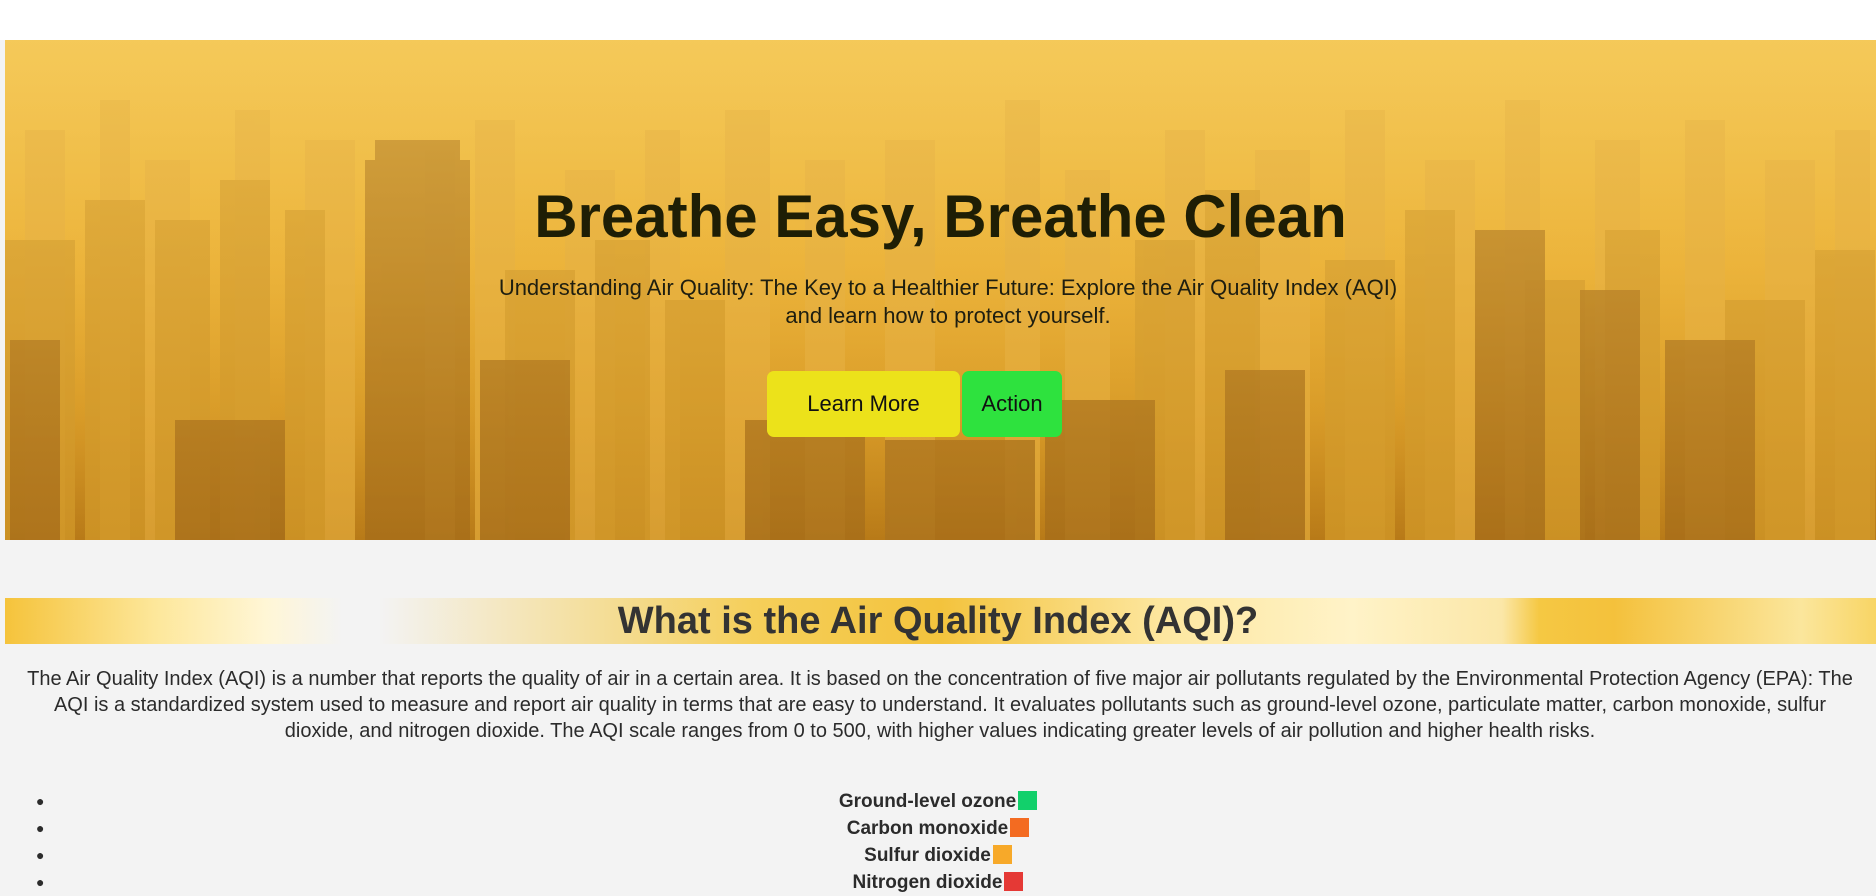  I want to click on hero-button-row: Learn More Action, so click(940, 404).